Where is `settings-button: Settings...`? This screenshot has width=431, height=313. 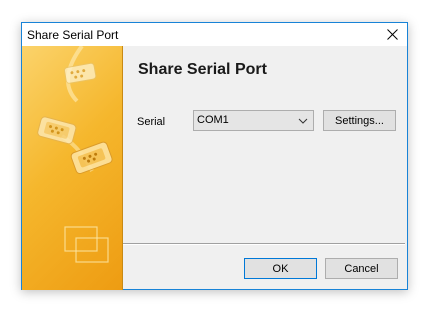
settings-button: Settings... is located at coordinates (359, 120).